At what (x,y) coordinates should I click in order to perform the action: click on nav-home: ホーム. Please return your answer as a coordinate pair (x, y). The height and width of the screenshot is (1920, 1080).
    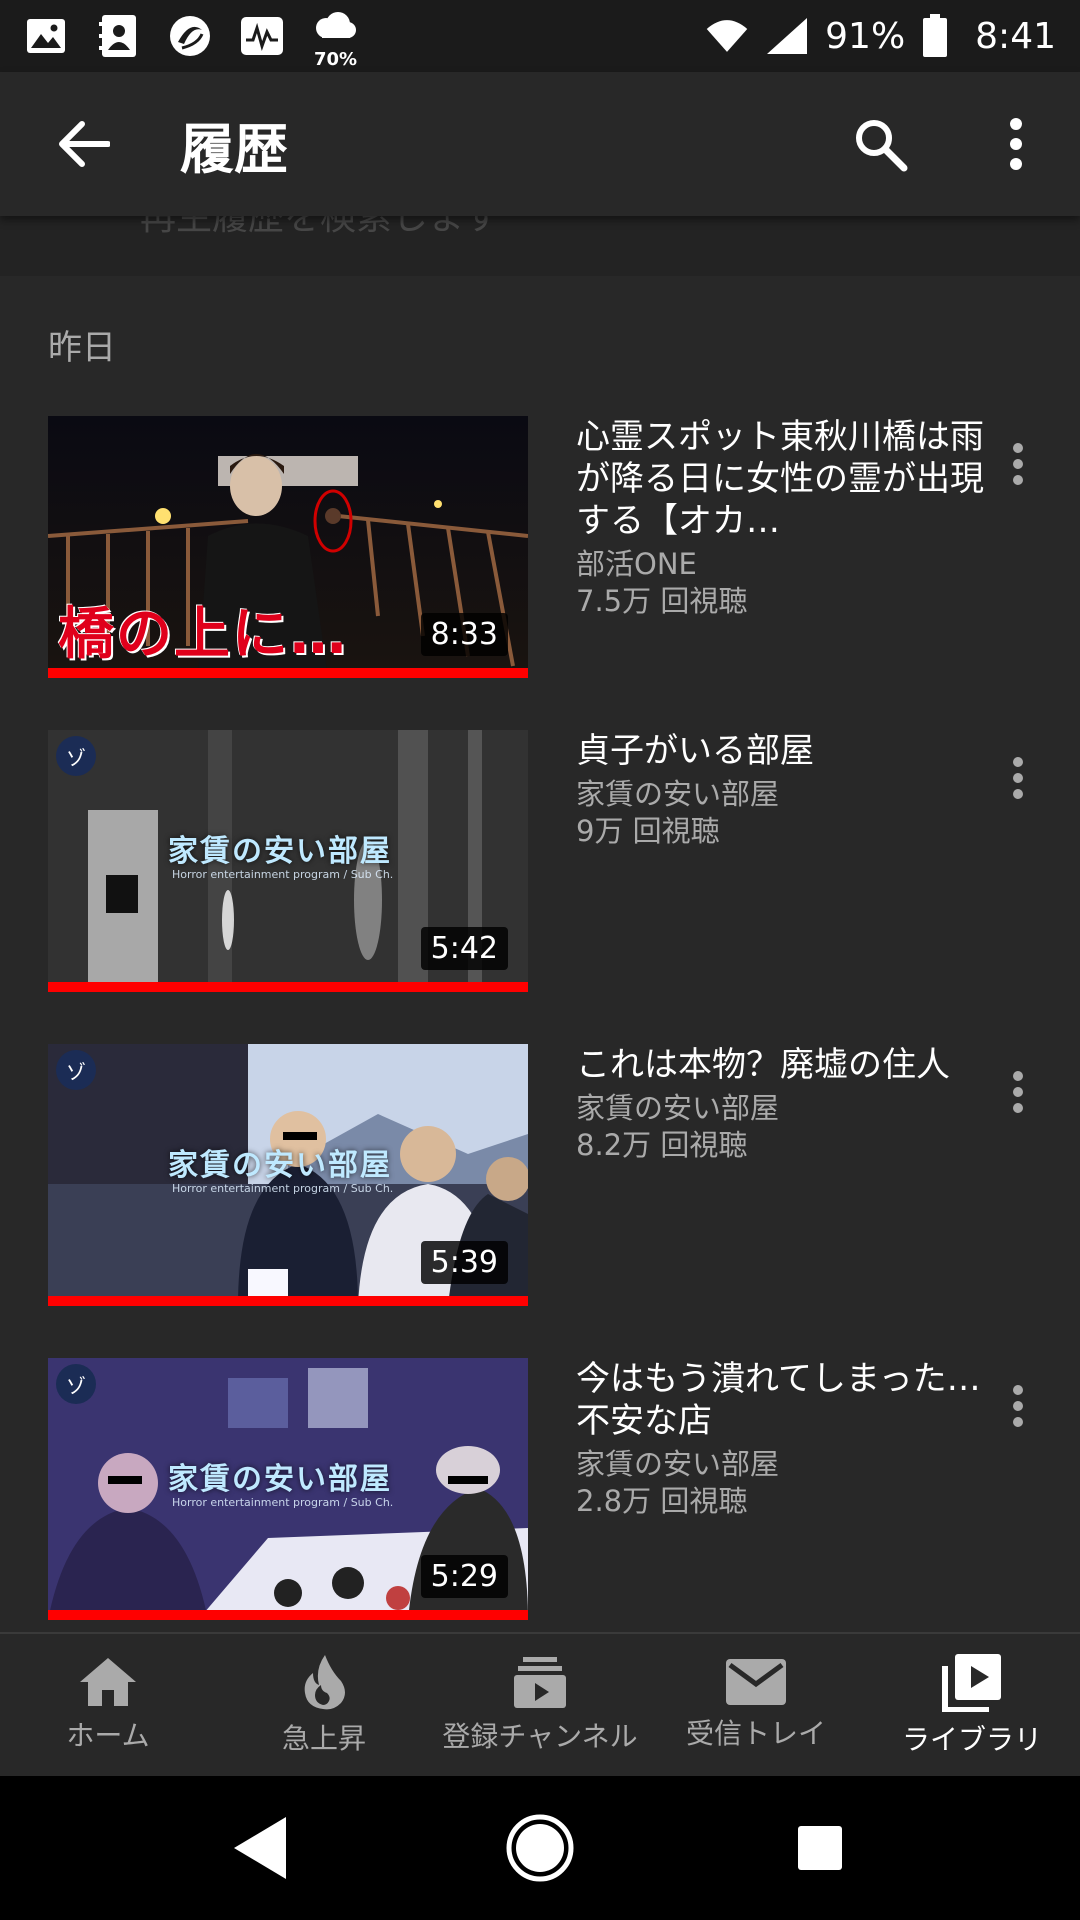
    Looking at the image, I should click on (108, 1705).